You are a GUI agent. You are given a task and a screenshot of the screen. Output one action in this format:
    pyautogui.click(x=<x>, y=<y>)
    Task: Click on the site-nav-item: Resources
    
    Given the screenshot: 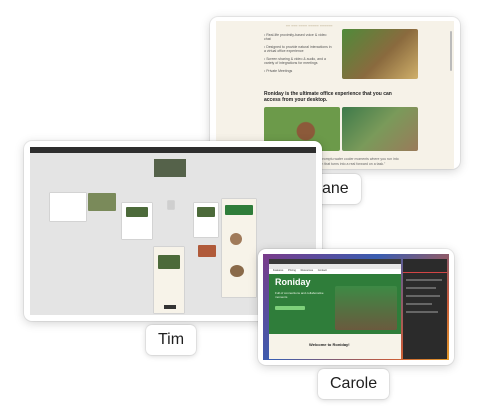 What is the action you would take?
    pyautogui.click(x=307, y=270)
    